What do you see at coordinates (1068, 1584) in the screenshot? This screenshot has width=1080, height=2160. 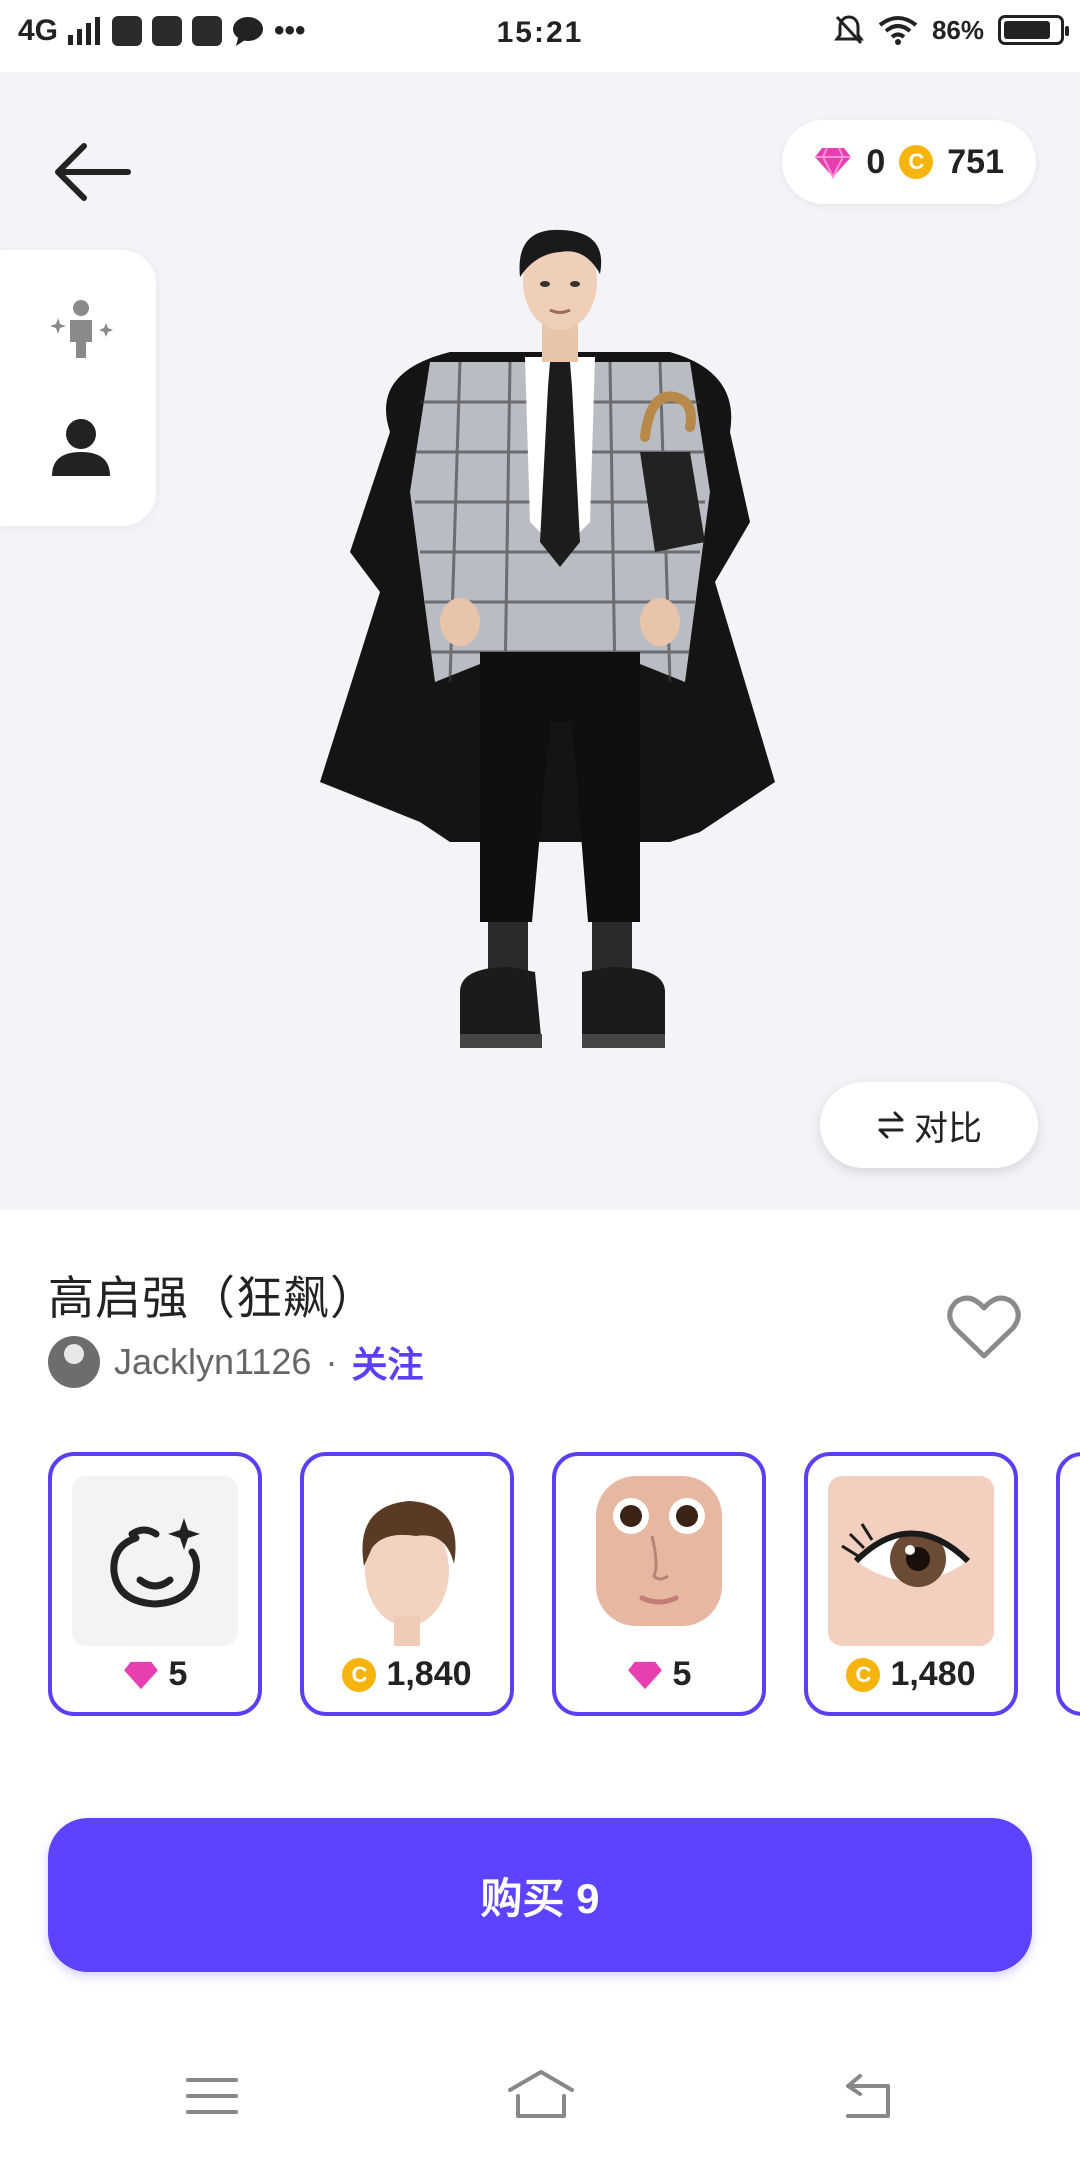 I see `item-partial` at bounding box center [1068, 1584].